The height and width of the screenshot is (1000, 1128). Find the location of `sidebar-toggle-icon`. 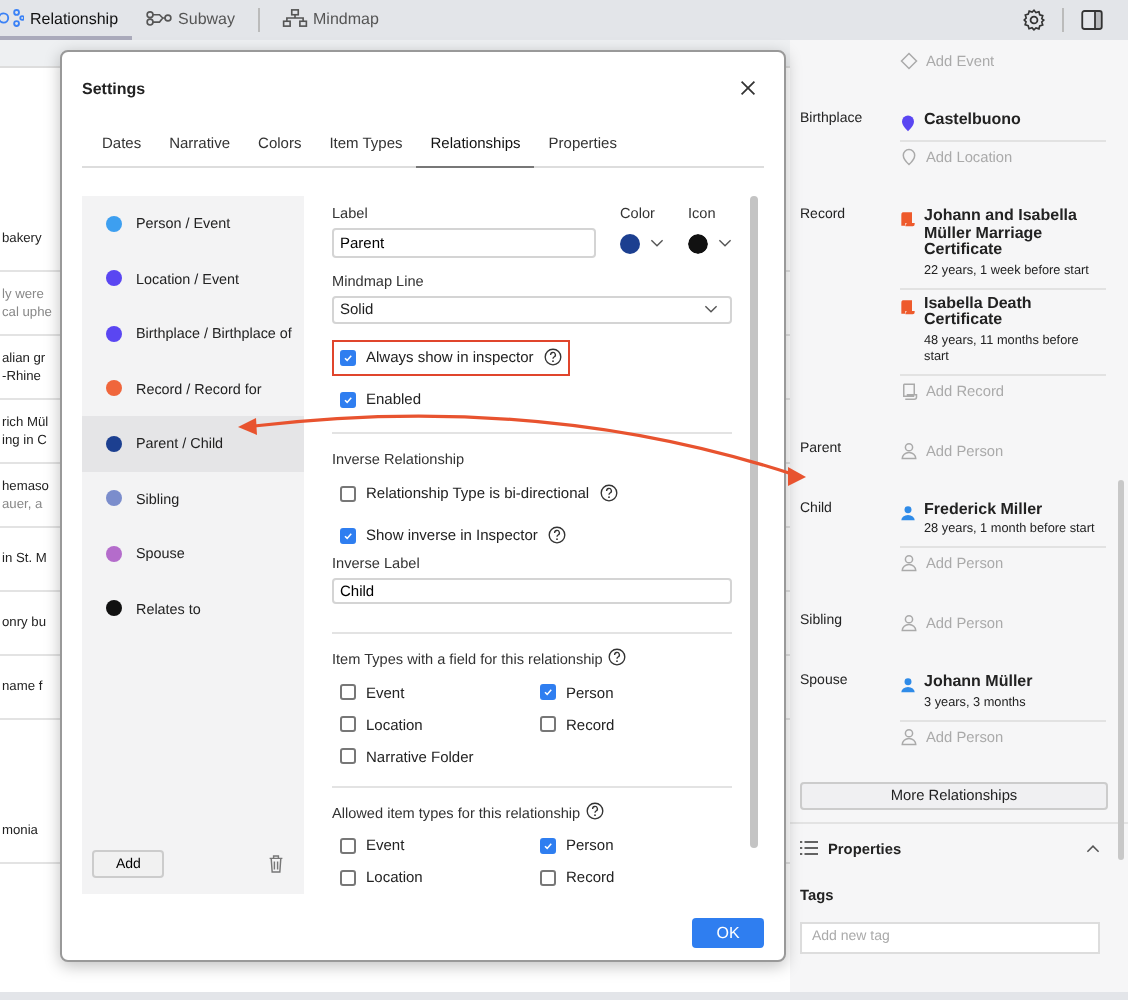

sidebar-toggle-icon is located at coordinates (1092, 20).